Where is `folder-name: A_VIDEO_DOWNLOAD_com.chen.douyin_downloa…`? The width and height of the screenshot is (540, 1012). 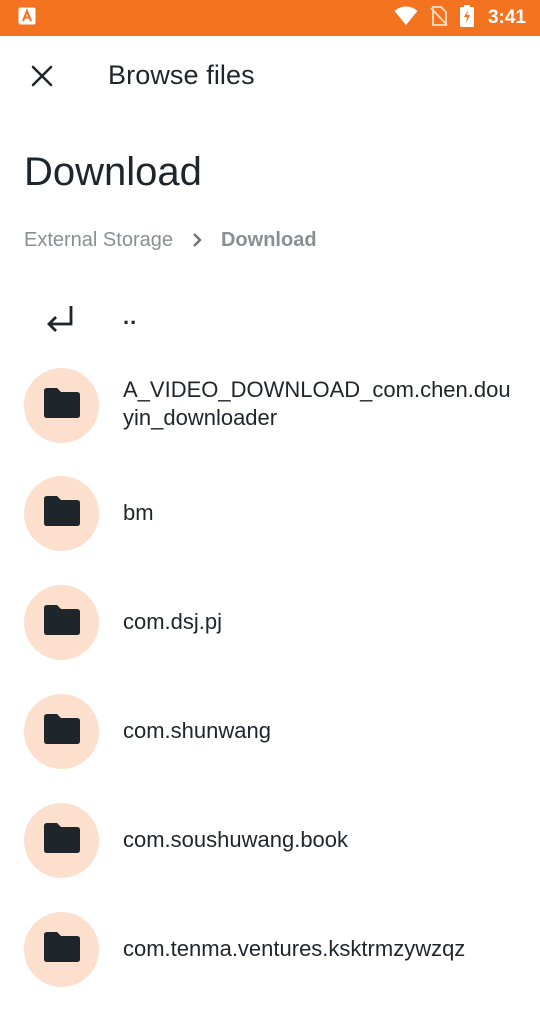 folder-name: A_VIDEO_DOWNLOAD_com.chen.douyin_downloa… is located at coordinates (317, 403).